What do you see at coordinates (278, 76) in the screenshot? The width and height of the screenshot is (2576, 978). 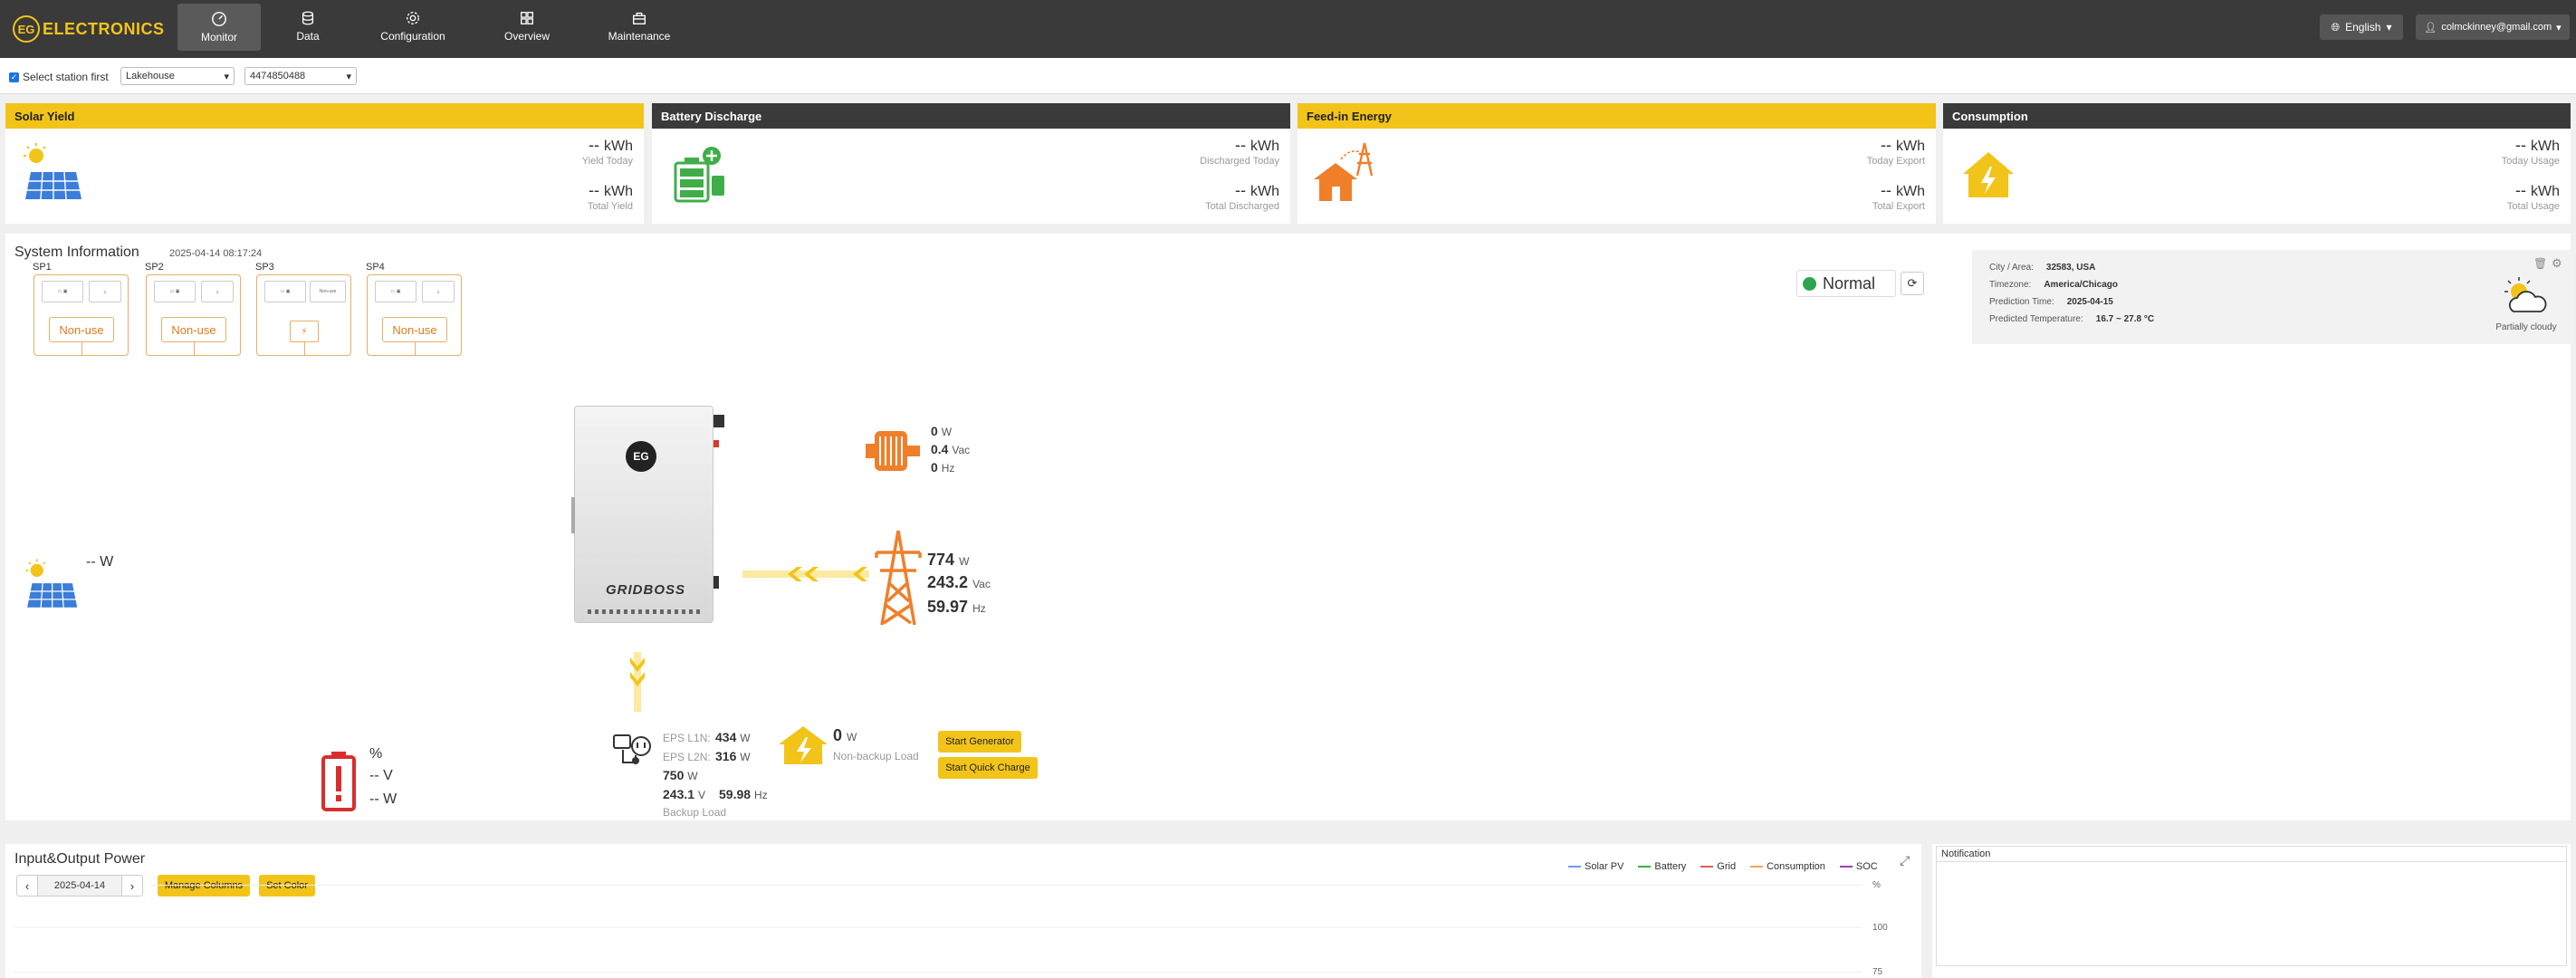 I see `serial-select-value: 4474850488` at bounding box center [278, 76].